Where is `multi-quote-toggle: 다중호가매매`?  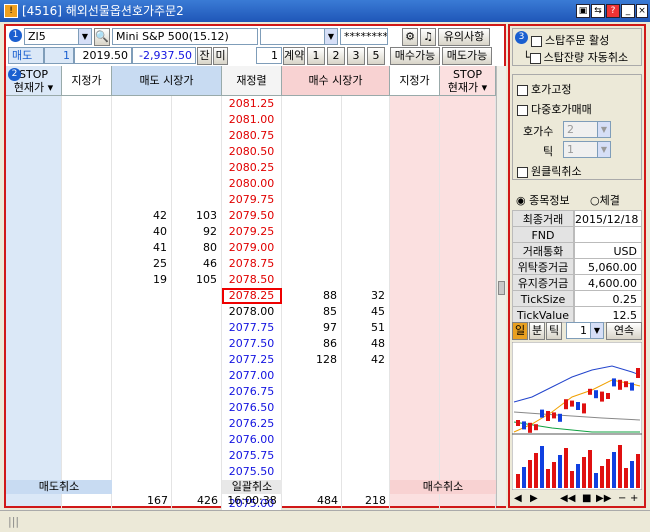 multi-quote-toggle: 다중호가매매 is located at coordinates (554, 109).